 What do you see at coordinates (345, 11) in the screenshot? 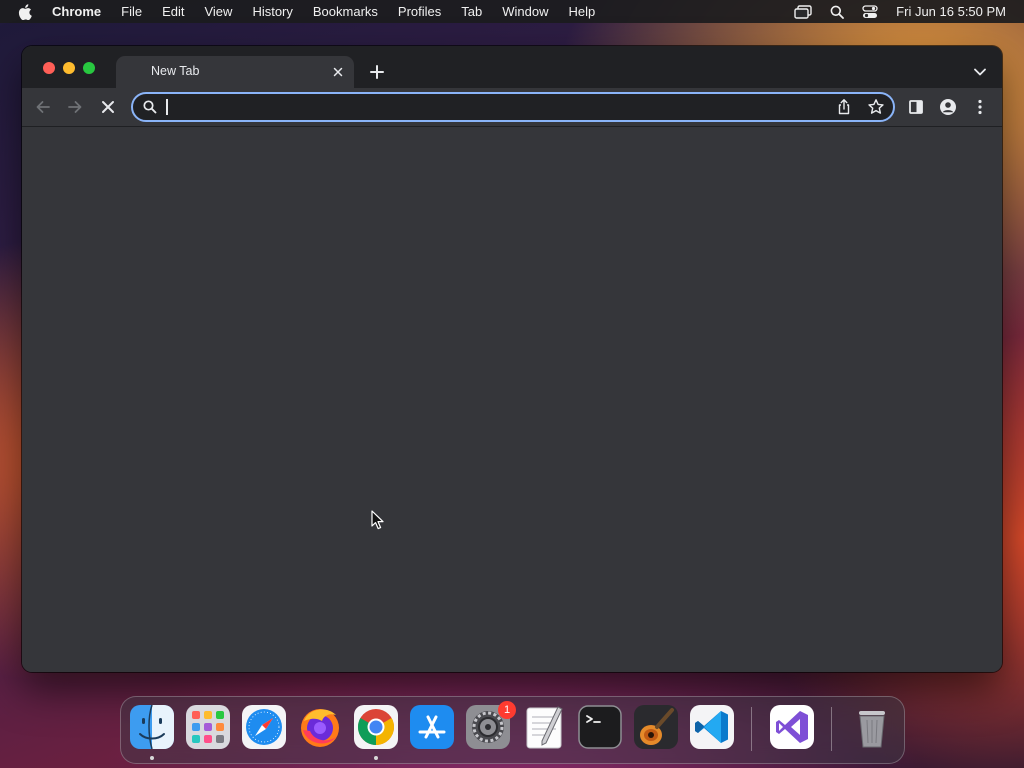
I see `menu-bookmarks: Bookmarks` at bounding box center [345, 11].